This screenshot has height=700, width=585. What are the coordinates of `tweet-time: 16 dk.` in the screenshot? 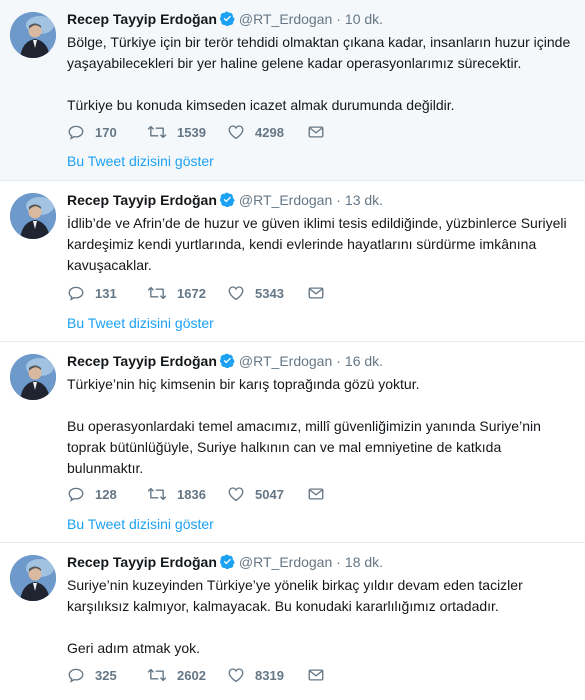 It's located at (364, 361).